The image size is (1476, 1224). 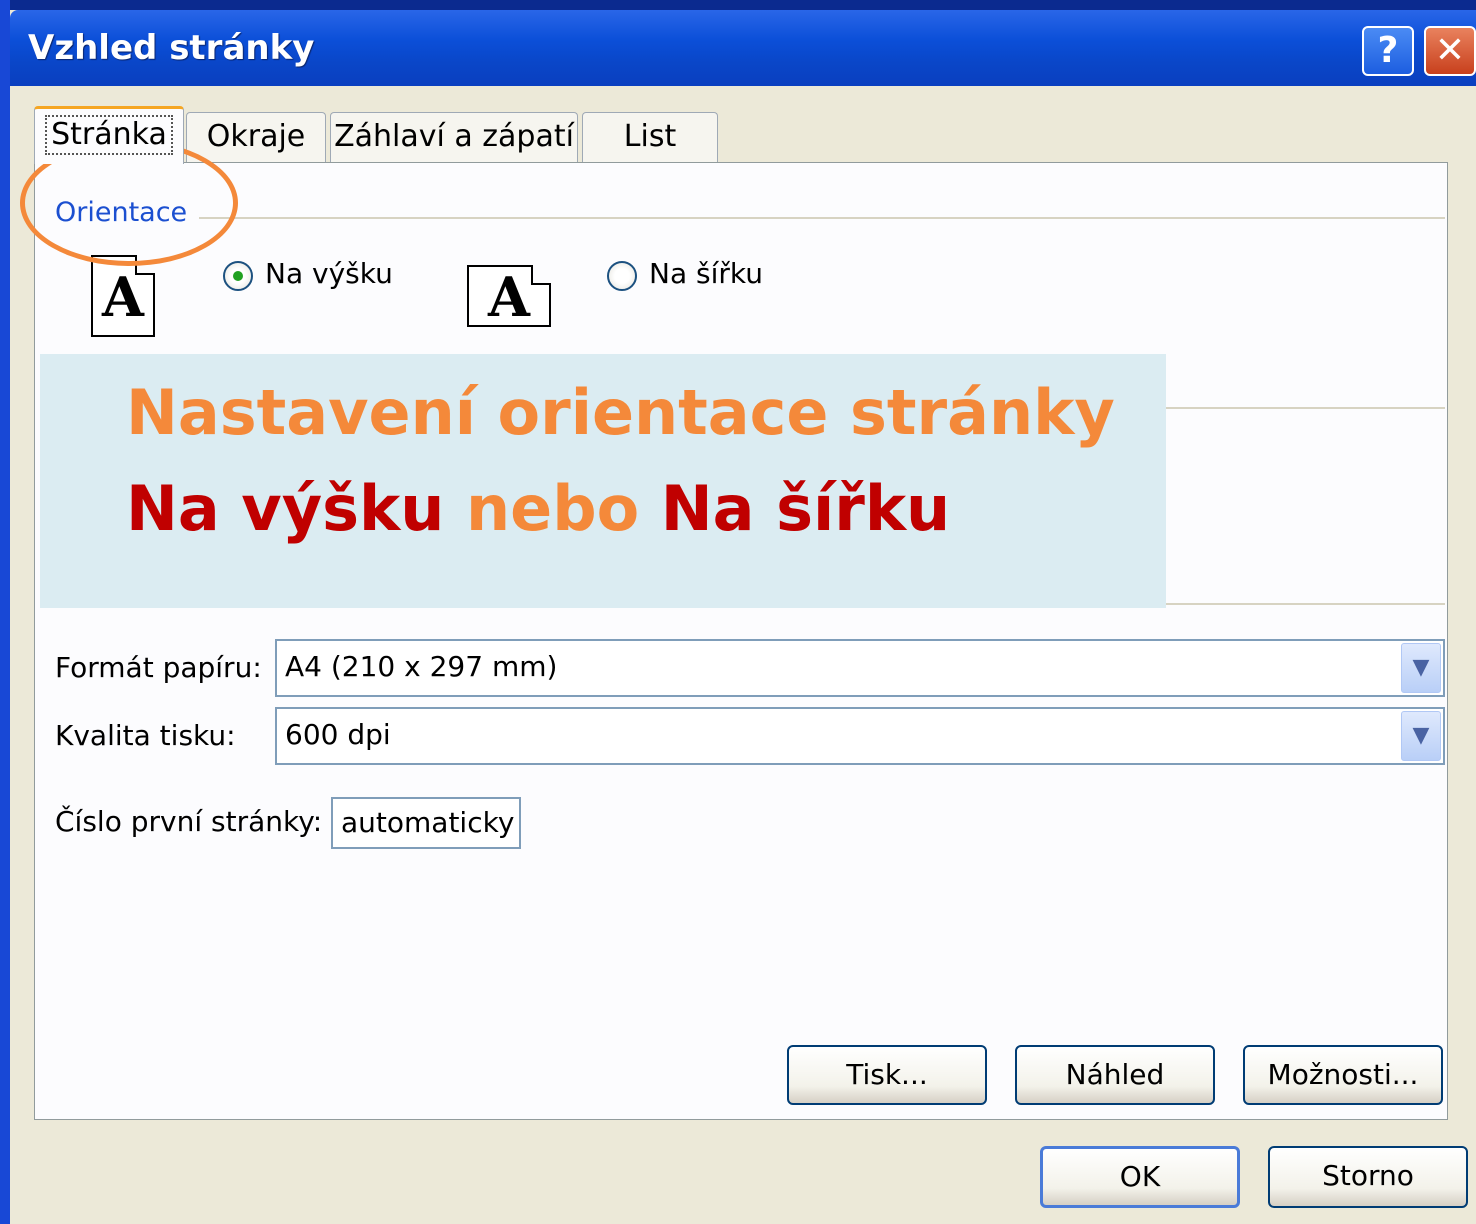 I want to click on ok-button: OK, so click(x=1140, y=1177).